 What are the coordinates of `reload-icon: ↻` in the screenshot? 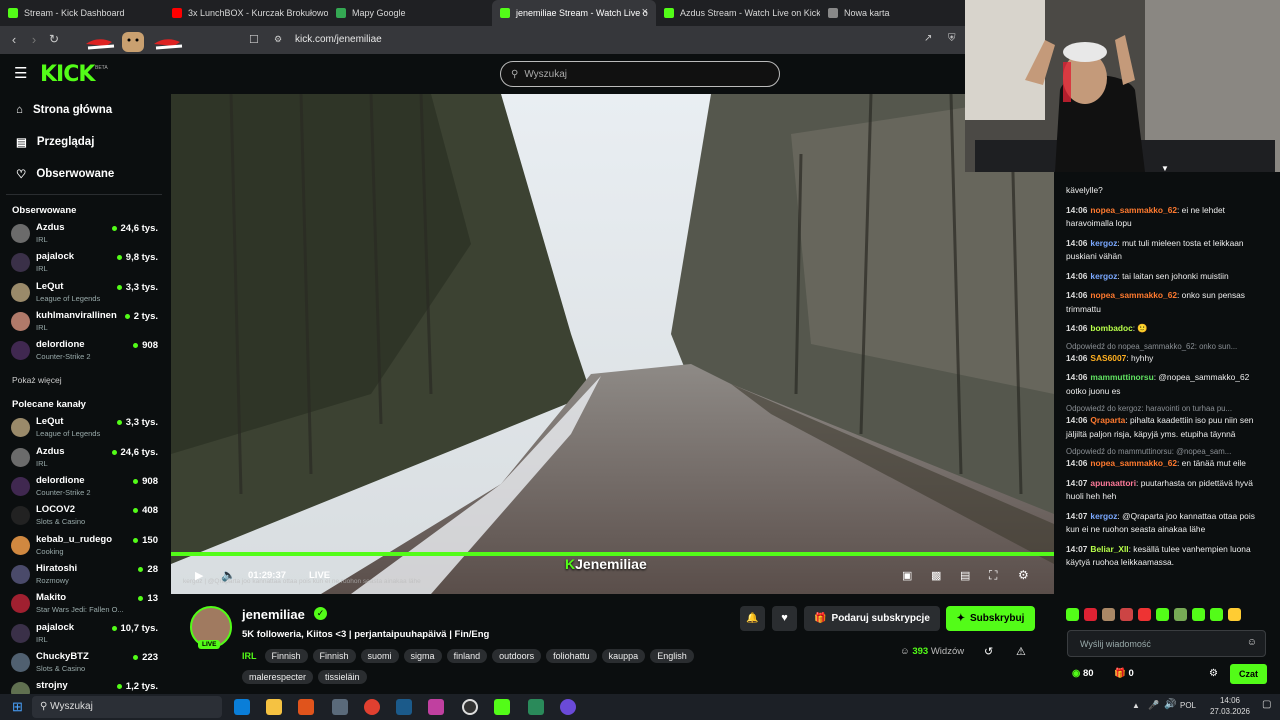 It's located at (54, 39).